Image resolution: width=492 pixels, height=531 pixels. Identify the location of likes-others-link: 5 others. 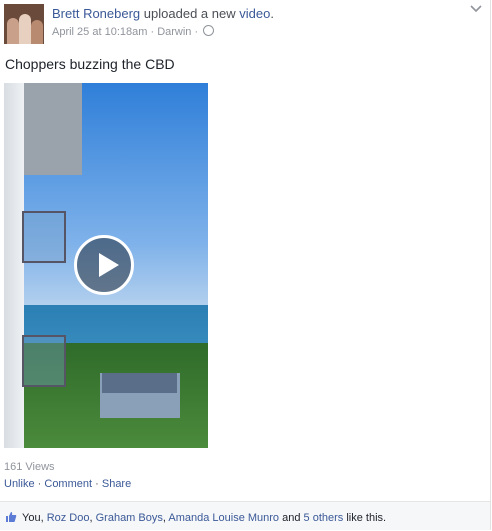
(324, 518).